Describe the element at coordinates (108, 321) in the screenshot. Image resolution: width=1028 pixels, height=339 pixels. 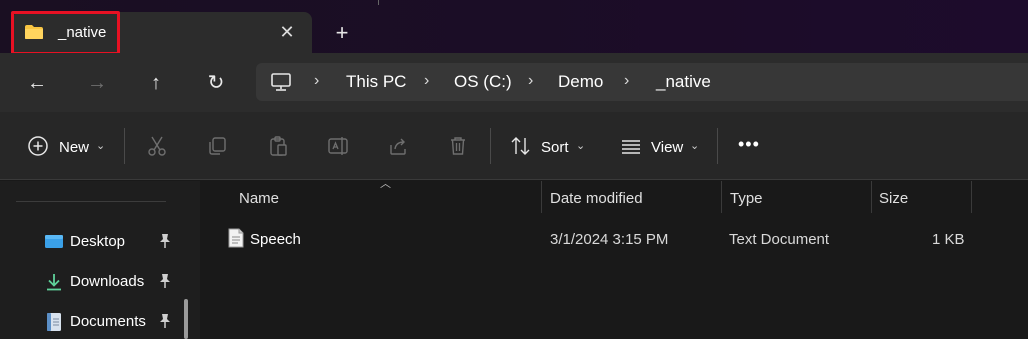
I see `sidebar-item-label: Documents` at that location.